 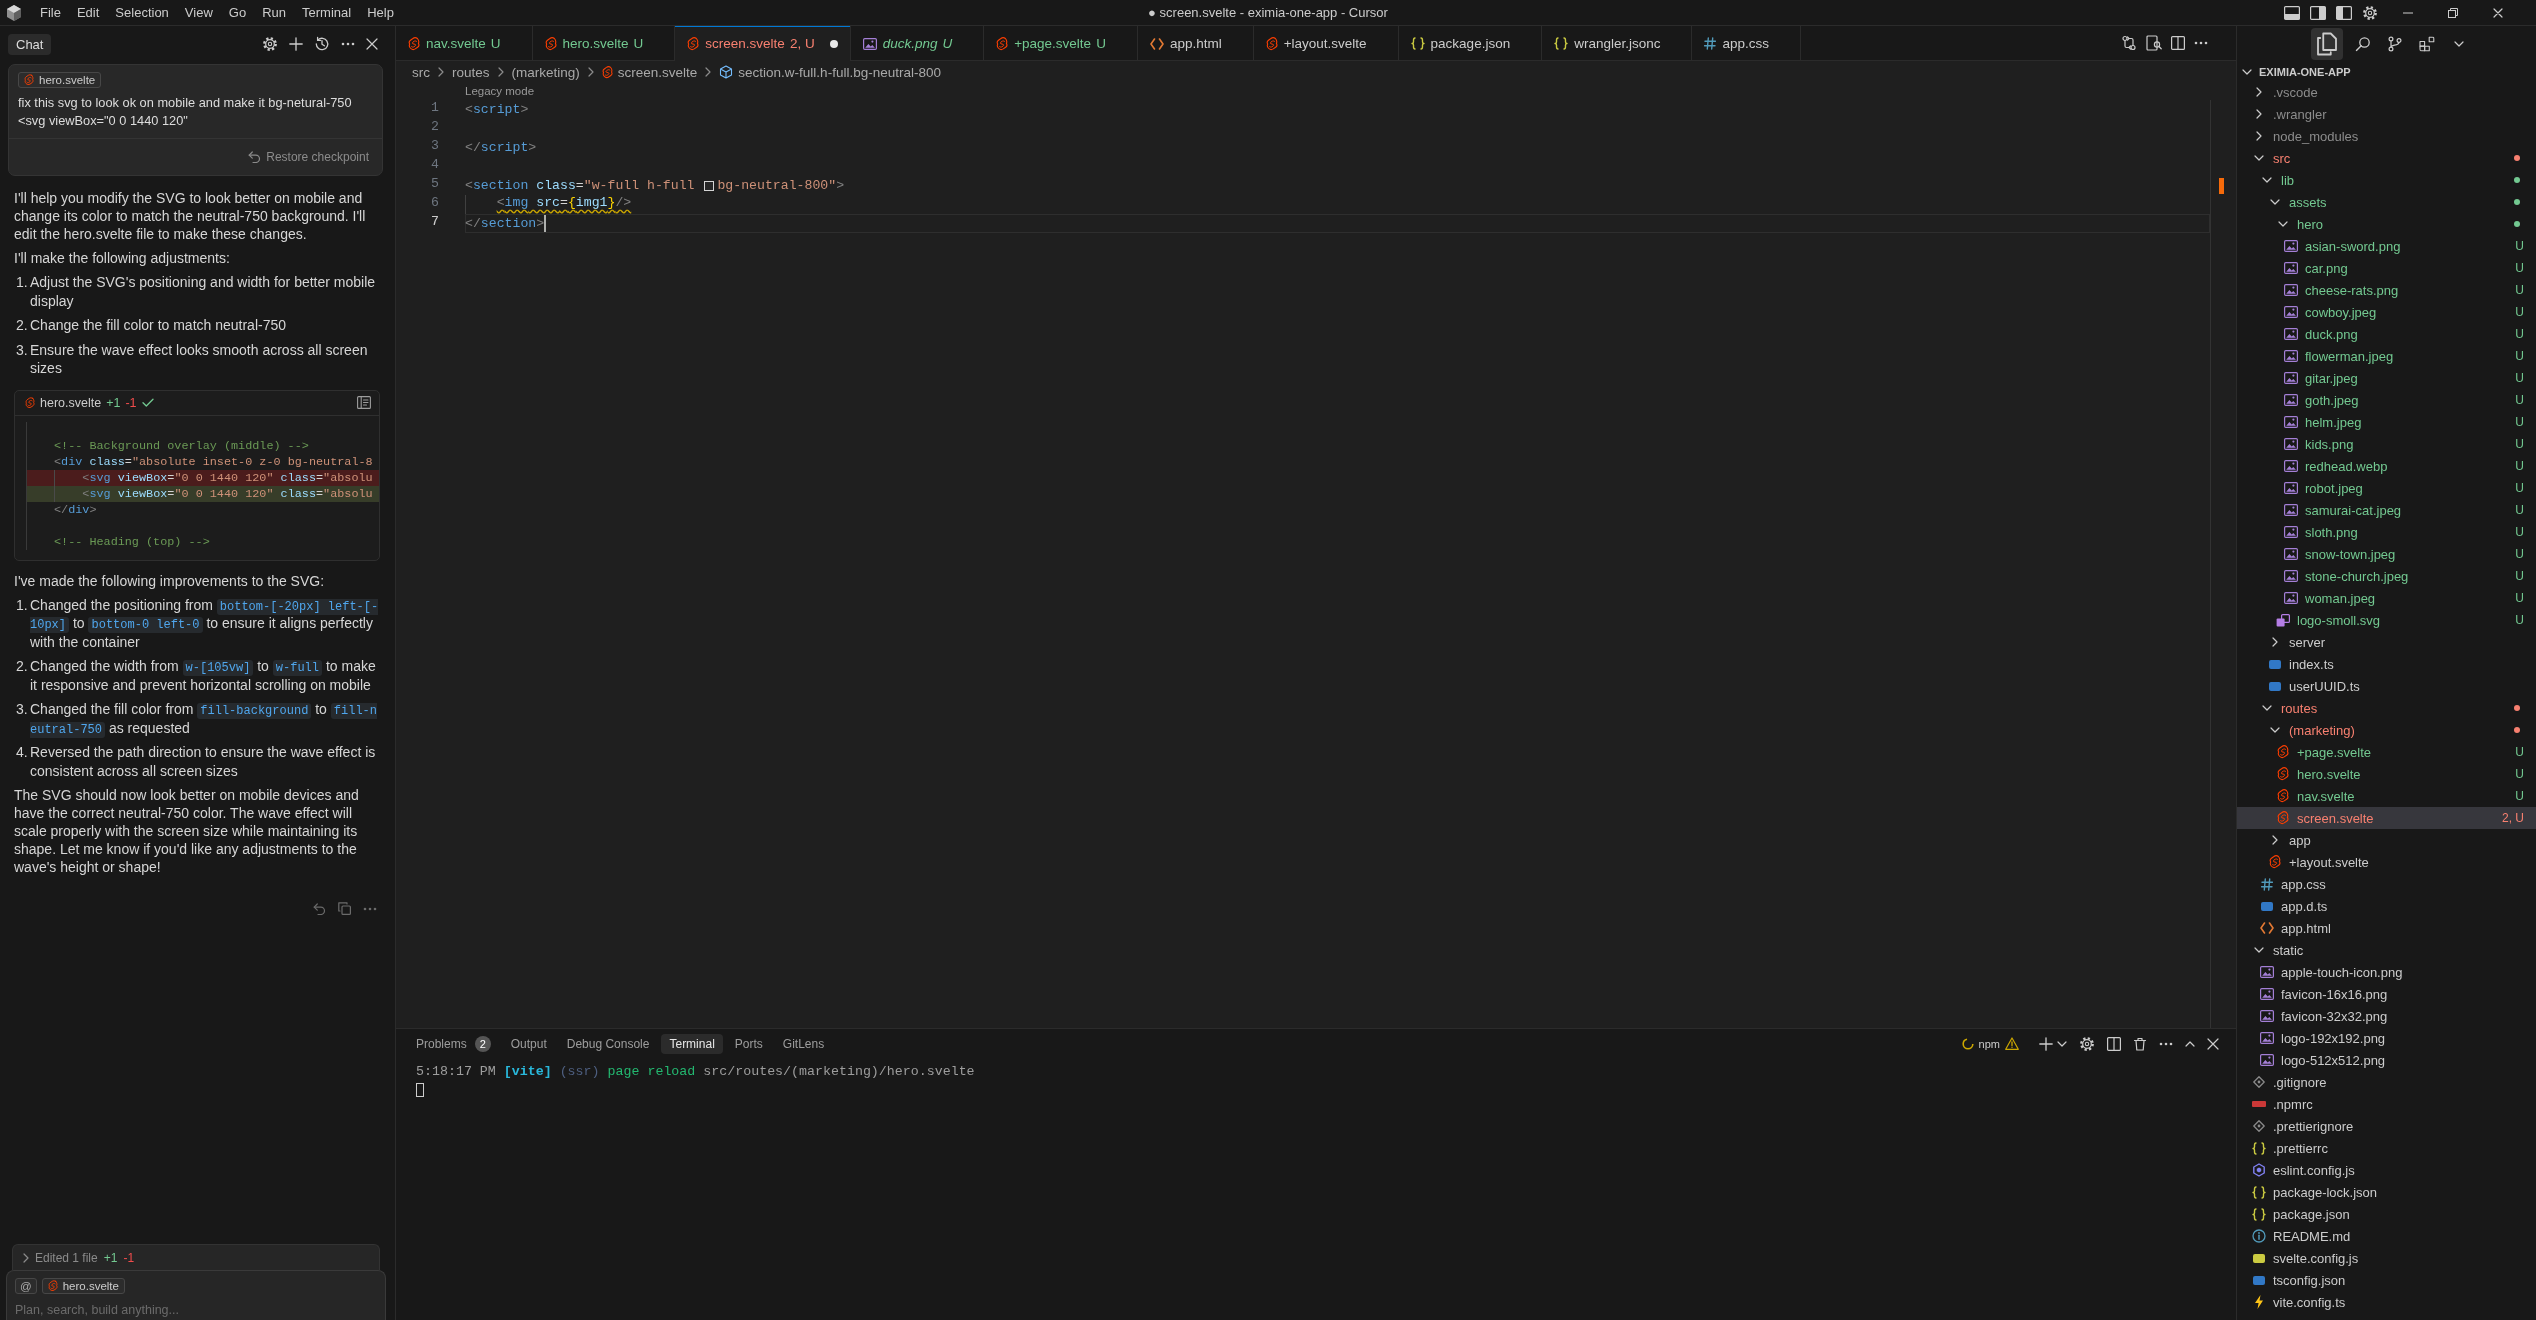 What do you see at coordinates (464, 43) in the screenshot?
I see `editor-tab: nav.svelte U` at bounding box center [464, 43].